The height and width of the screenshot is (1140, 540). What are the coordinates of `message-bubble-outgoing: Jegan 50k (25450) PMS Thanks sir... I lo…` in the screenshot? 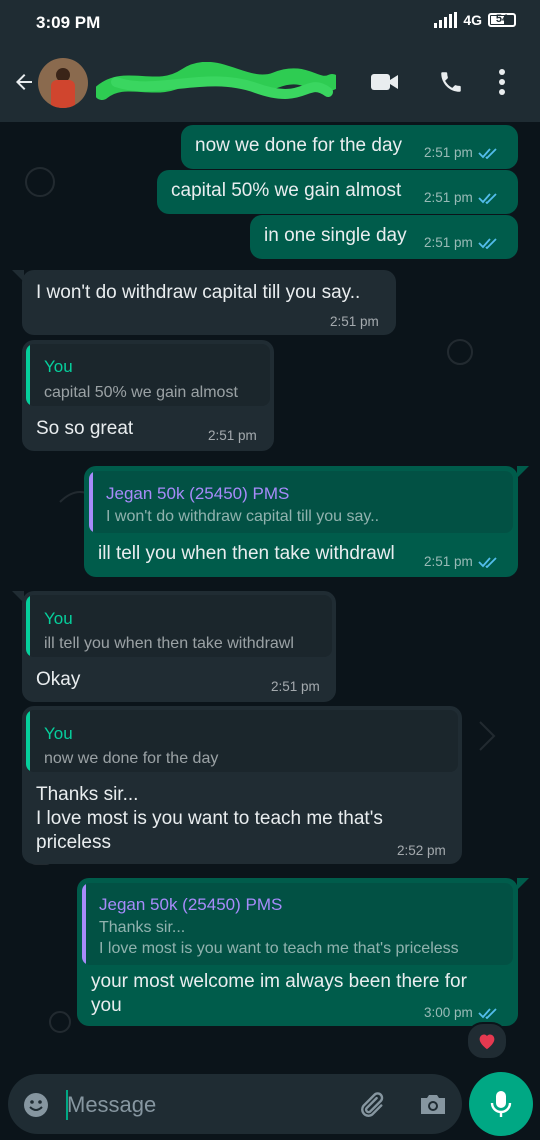 It's located at (297, 952).